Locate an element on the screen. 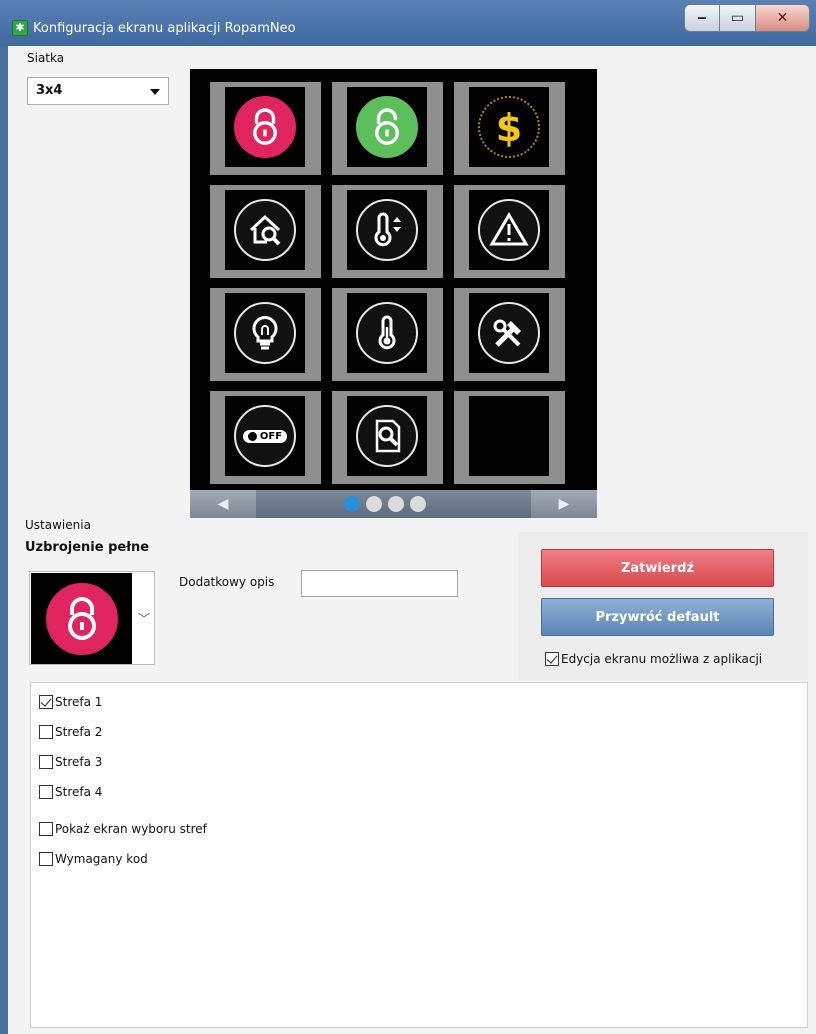 This screenshot has height=1034, width=816. edit-allowed-label: Edycja ekranu możliwa z aplikacji is located at coordinates (662, 659).